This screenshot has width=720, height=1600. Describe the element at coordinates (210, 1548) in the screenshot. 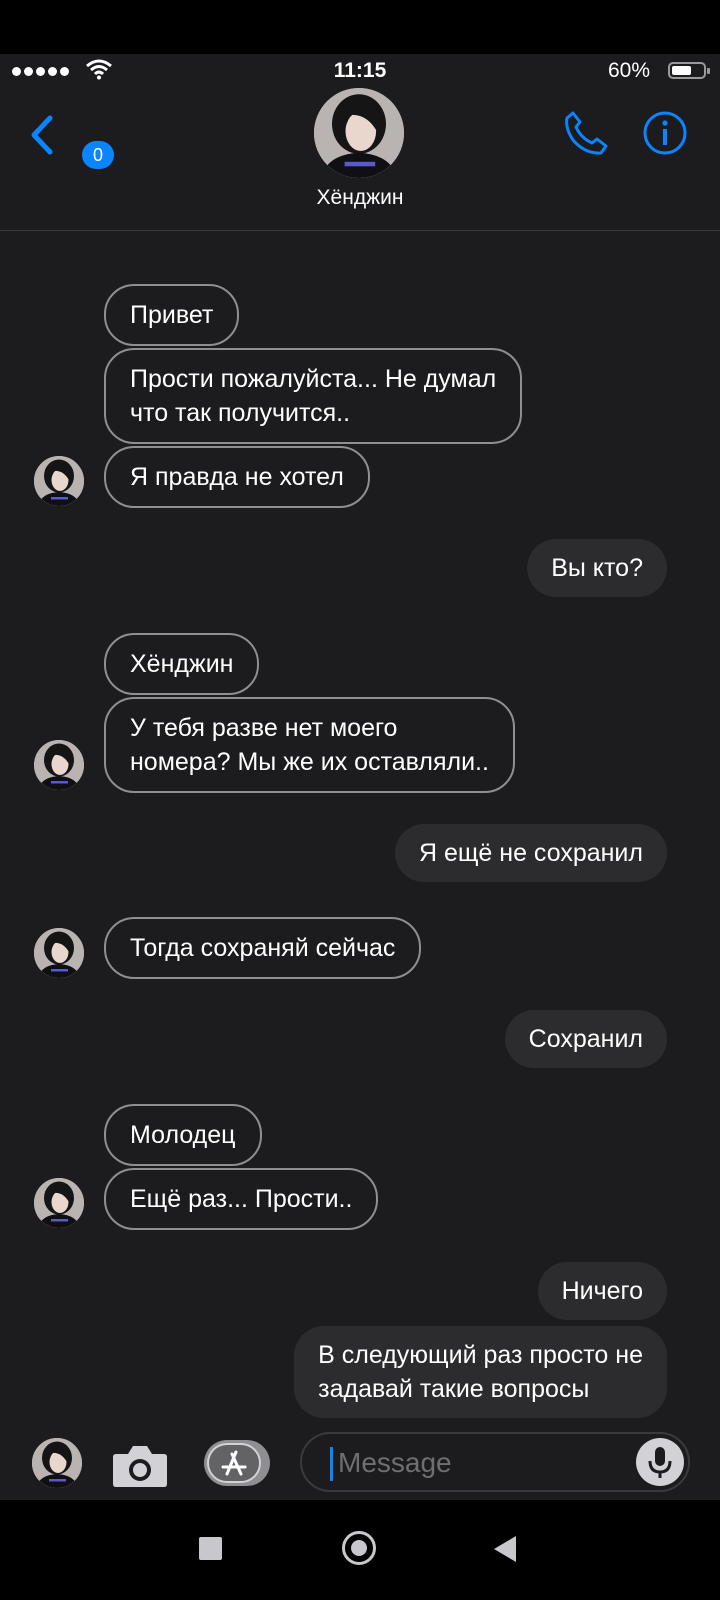

I see `recents-button` at that location.